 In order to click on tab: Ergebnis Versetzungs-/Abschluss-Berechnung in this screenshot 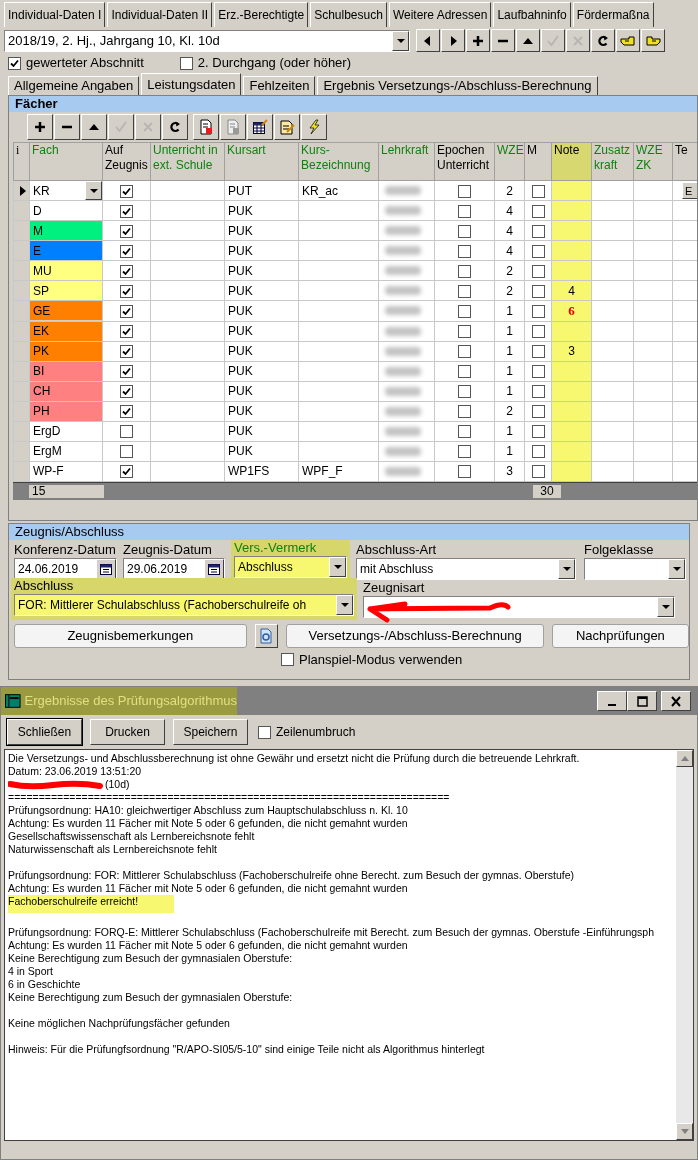, I will do `click(457, 85)`.